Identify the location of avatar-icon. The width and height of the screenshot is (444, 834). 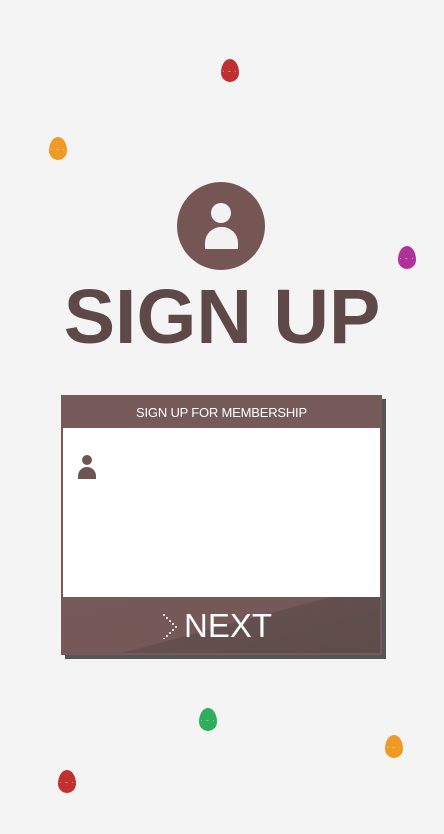
(221, 226).